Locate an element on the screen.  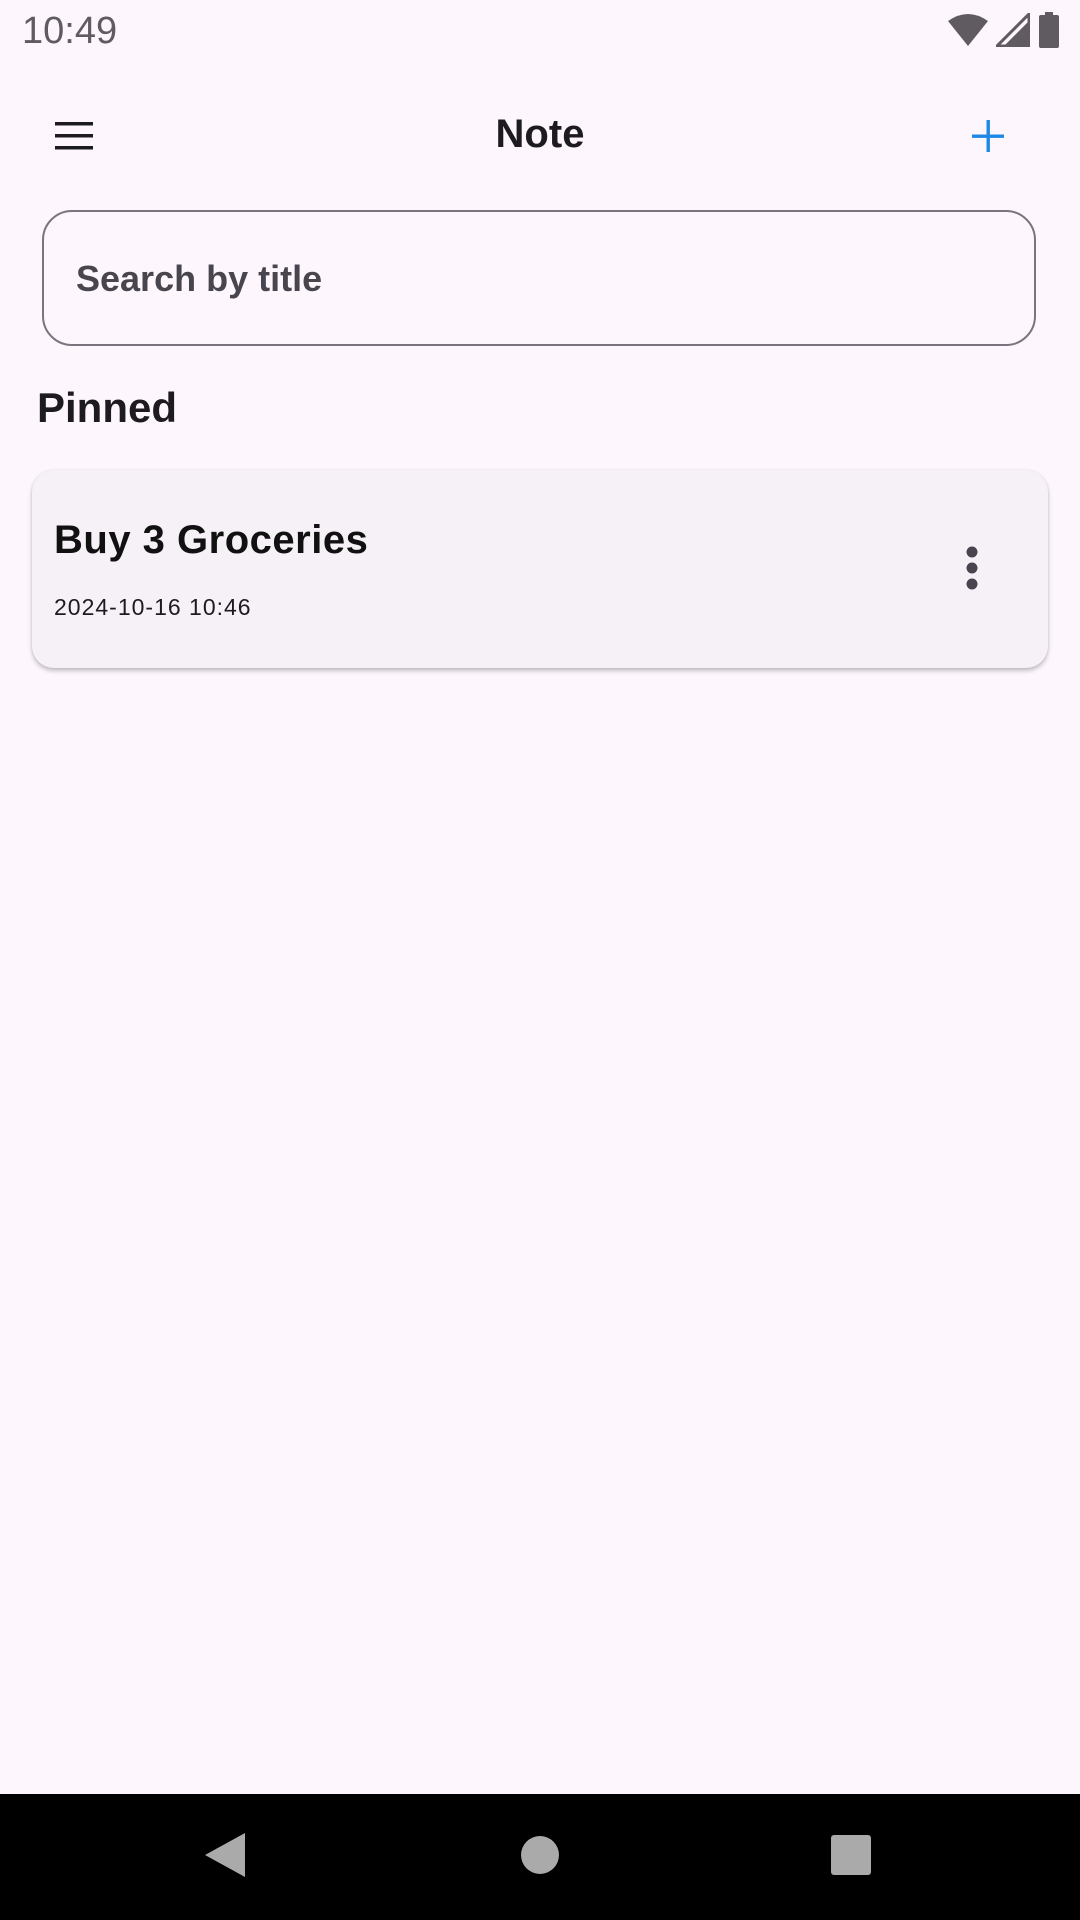
note-title: Buy 3 Groceries is located at coordinates (211, 540).